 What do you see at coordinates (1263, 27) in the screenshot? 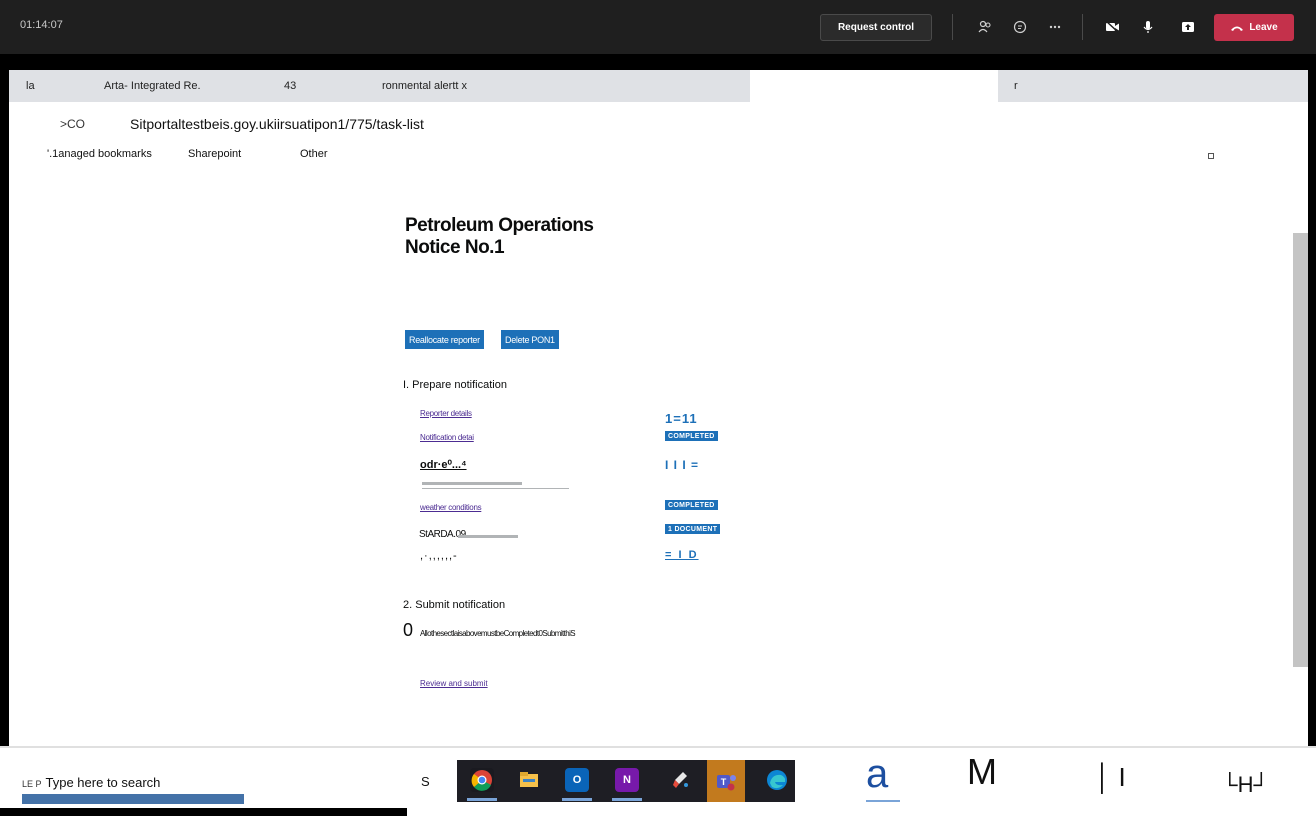
I see `leave-label: Leave` at bounding box center [1263, 27].